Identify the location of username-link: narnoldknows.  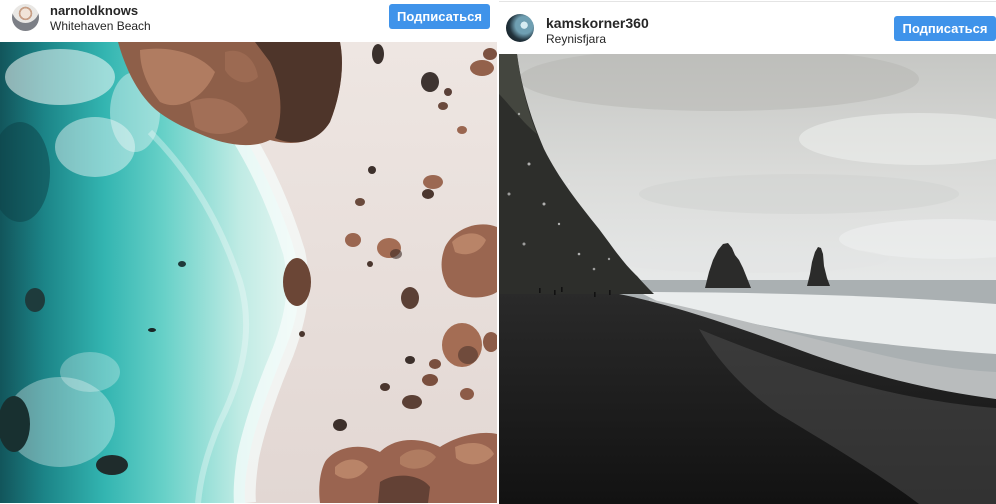
(94, 10).